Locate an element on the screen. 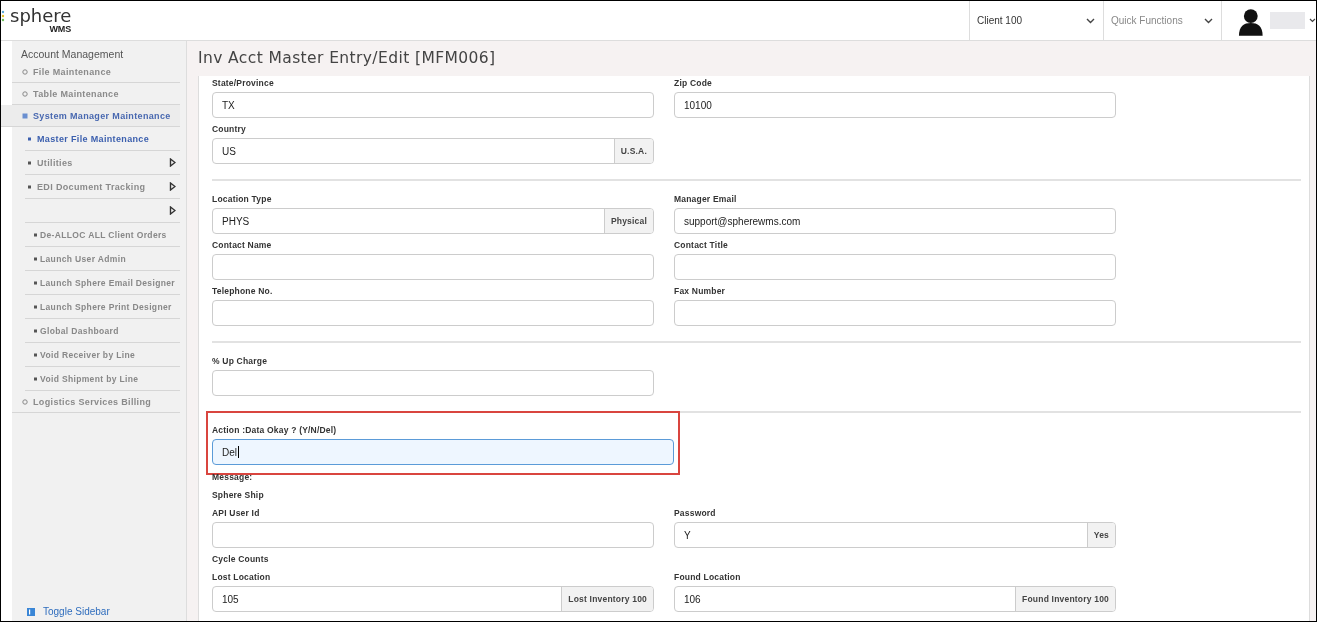 The image size is (1317, 622). sidebar-item: Void Receiver by Line is located at coordinates (102, 355).